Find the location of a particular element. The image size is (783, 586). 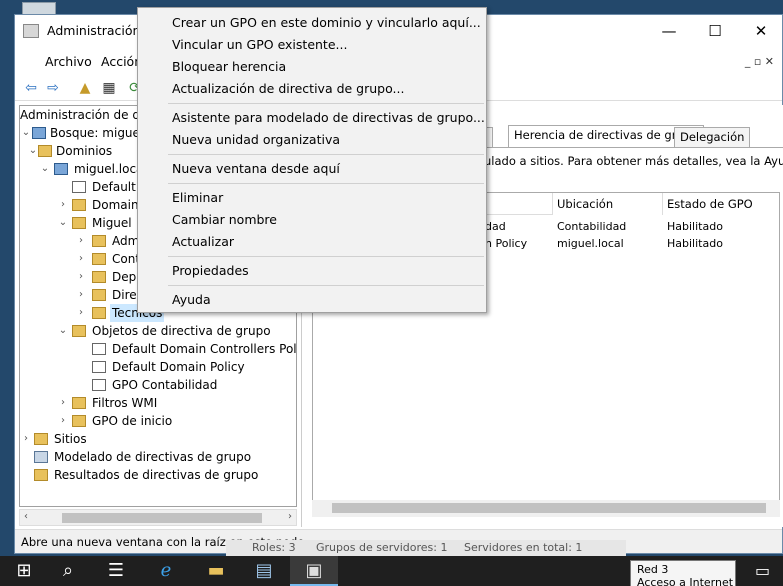

server-manager-icon: ▤ is located at coordinates (264, 571).